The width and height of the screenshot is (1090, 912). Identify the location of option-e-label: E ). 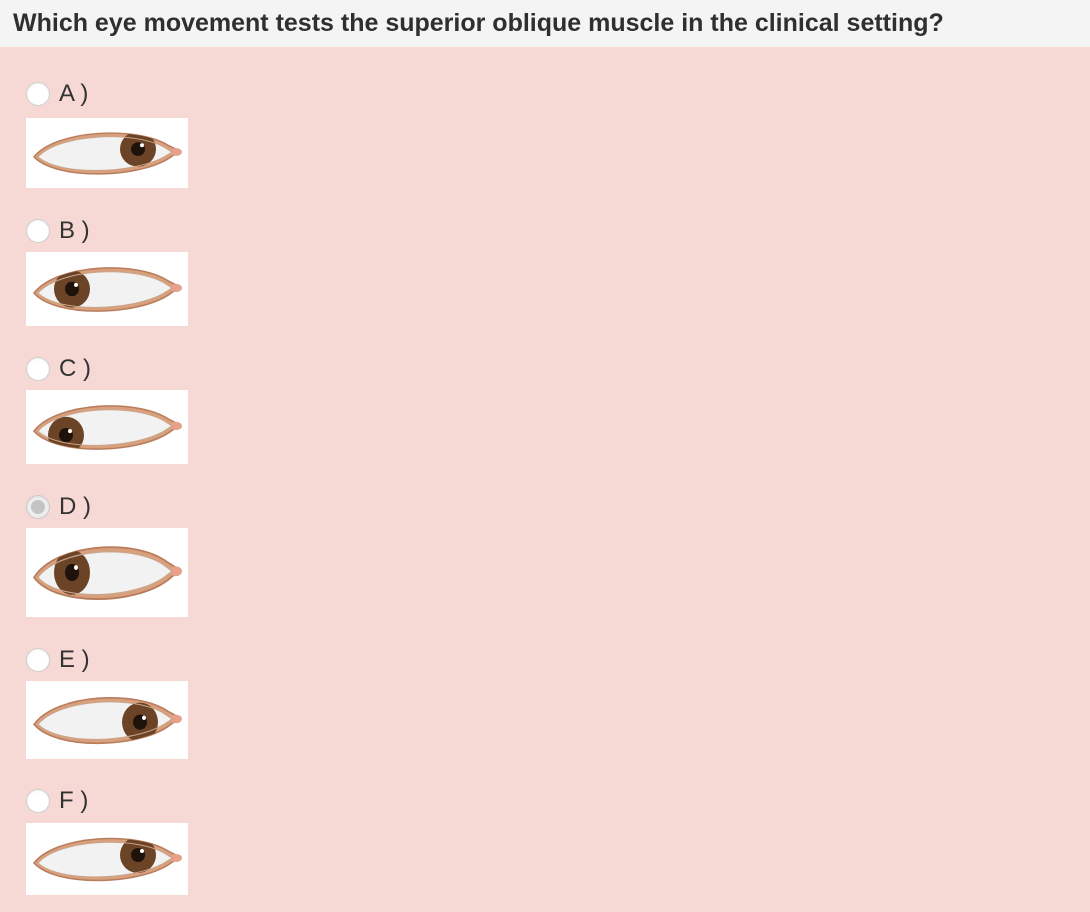
(74, 659).